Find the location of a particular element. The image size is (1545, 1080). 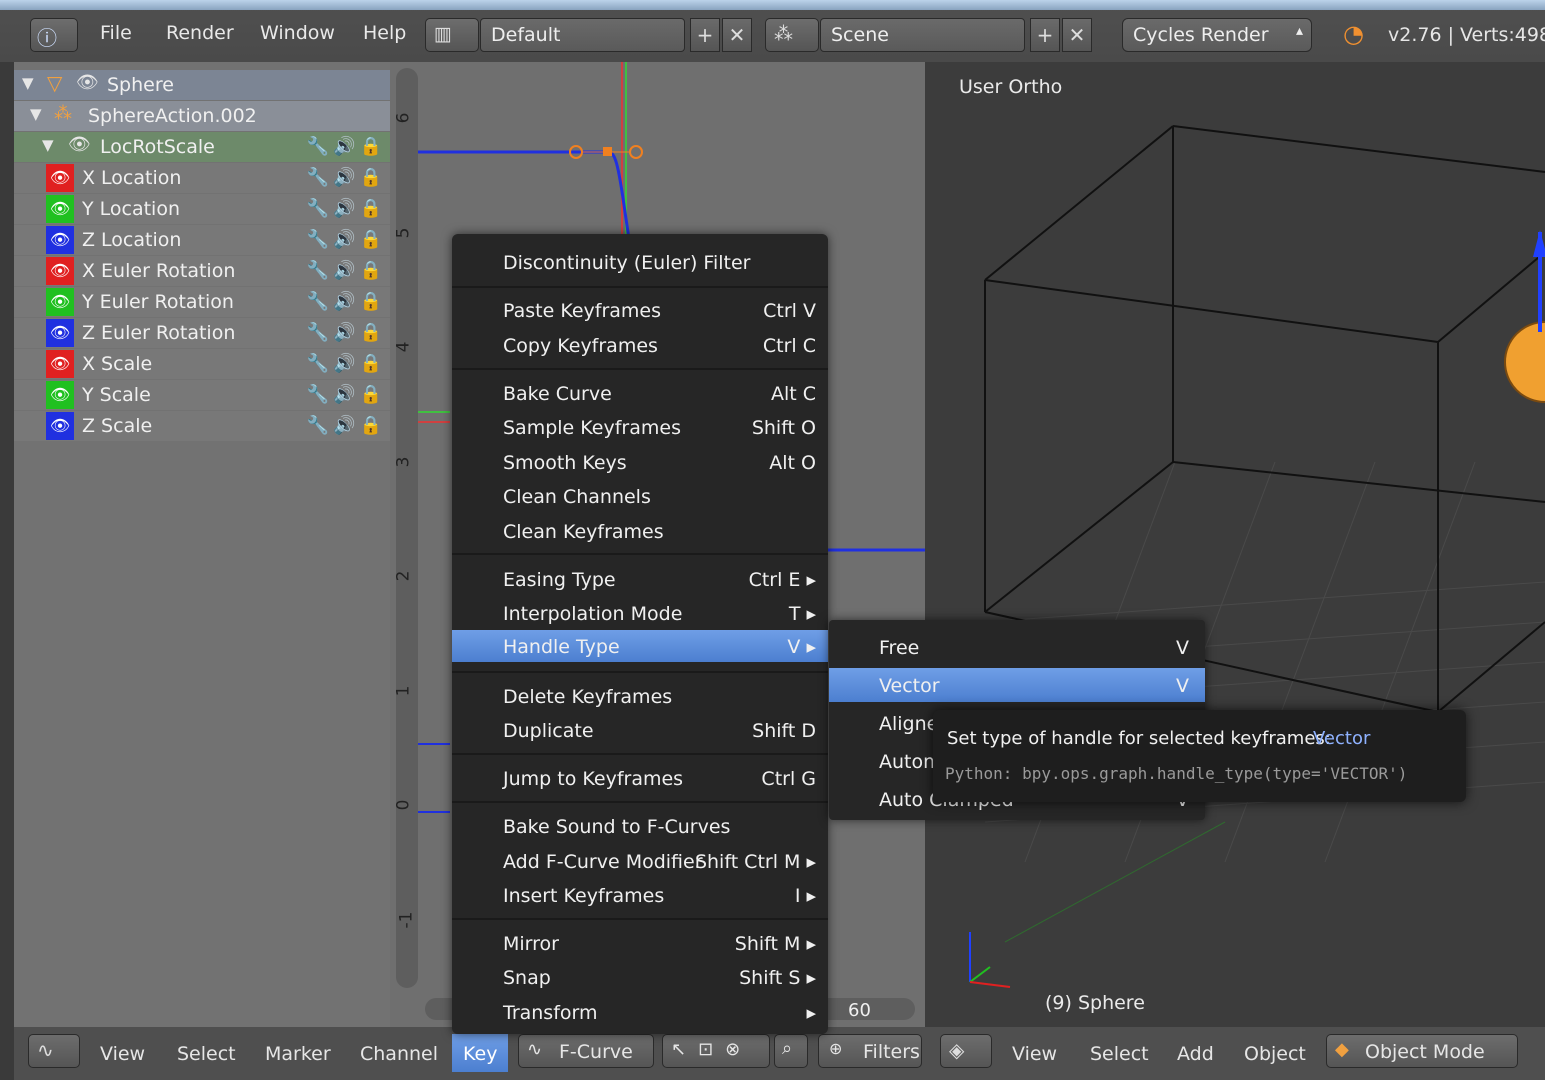

channel-fcurve-row: 👁 X Location 🔧🔊🔒 is located at coordinates (202, 178).